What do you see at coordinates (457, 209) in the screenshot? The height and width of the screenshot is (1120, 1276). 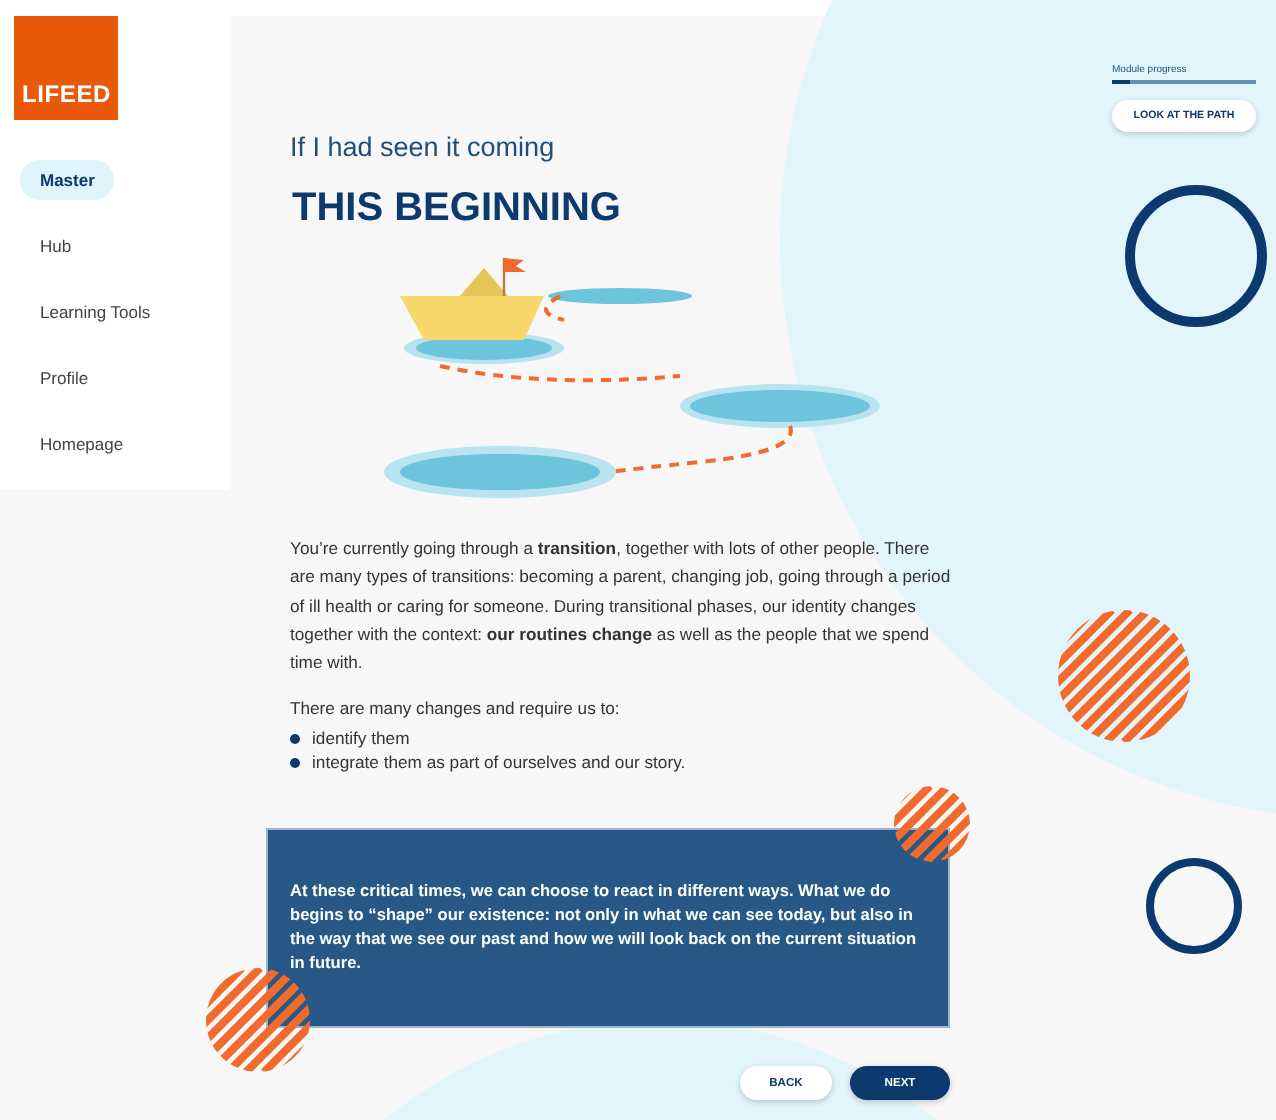 I see `lesson-title: THIS BEGINNING` at bounding box center [457, 209].